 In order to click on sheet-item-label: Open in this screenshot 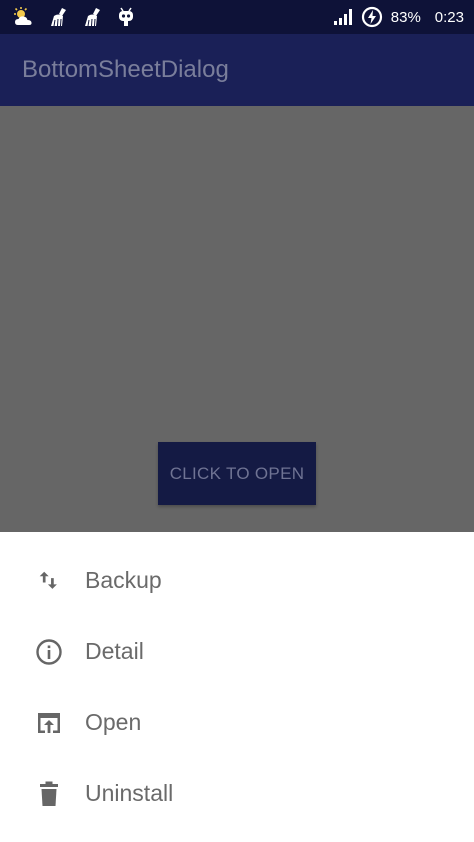, I will do `click(113, 722)`.